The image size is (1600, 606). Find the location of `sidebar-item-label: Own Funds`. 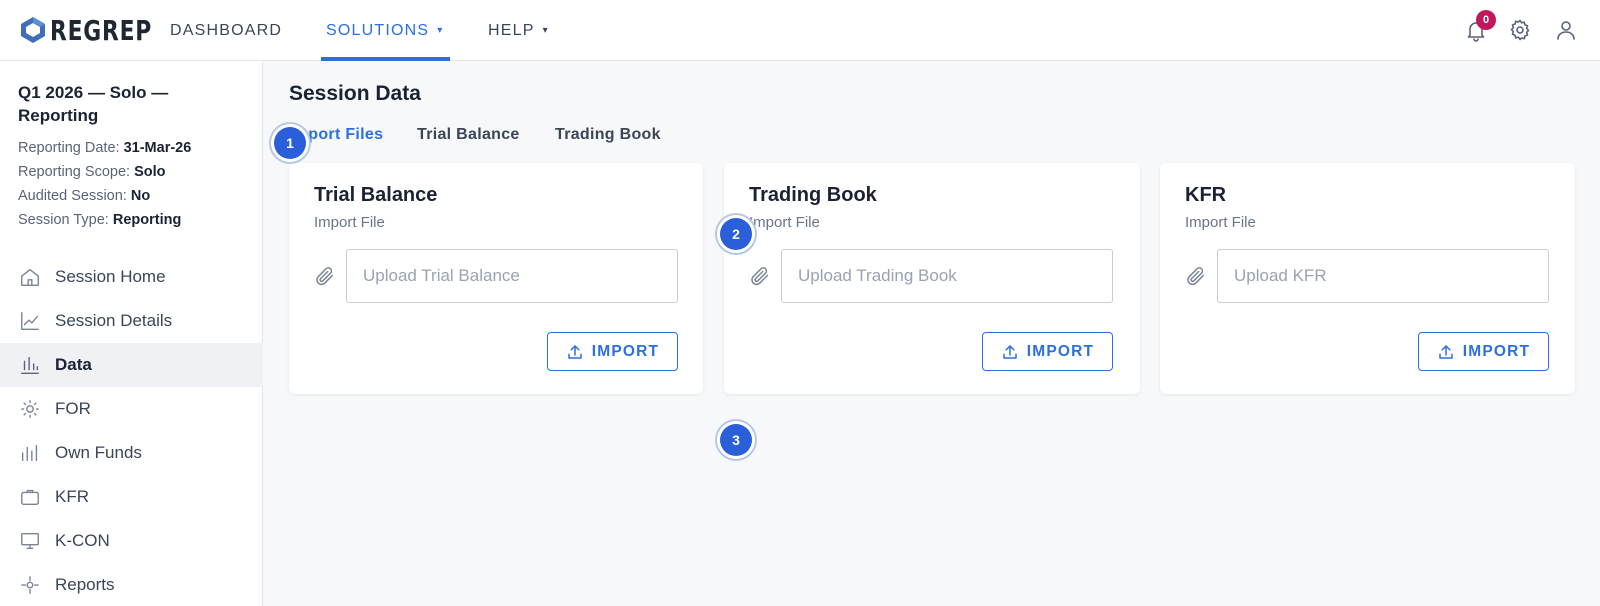

sidebar-item-label: Own Funds is located at coordinates (98, 452).